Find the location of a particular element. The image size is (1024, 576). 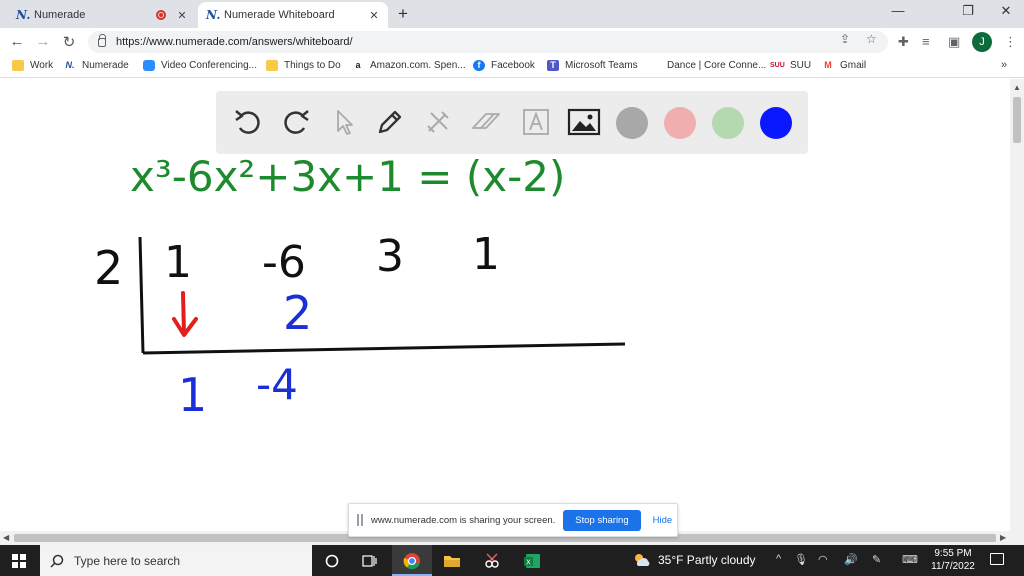

image-icon is located at coordinates (584, 122).